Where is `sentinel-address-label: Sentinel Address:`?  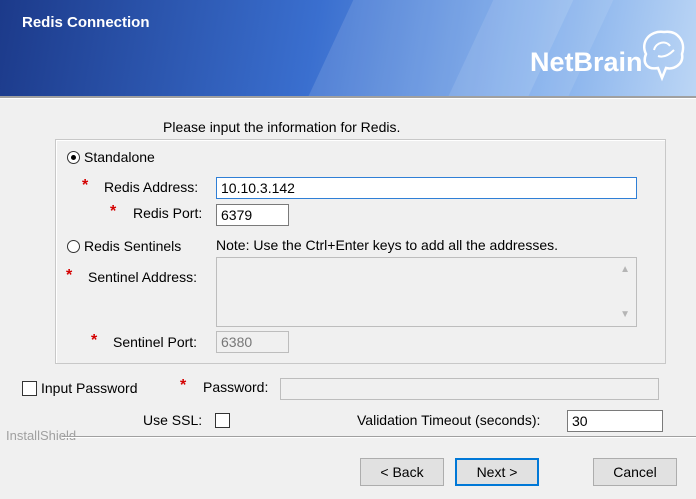
sentinel-address-label: Sentinel Address: is located at coordinates (142, 277).